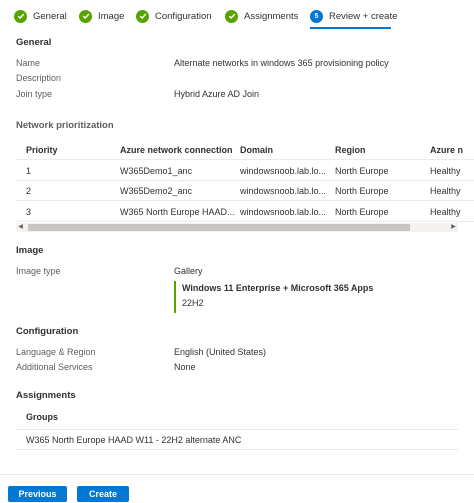  I want to click on step-review-create: 5 Review + create, so click(353, 16).